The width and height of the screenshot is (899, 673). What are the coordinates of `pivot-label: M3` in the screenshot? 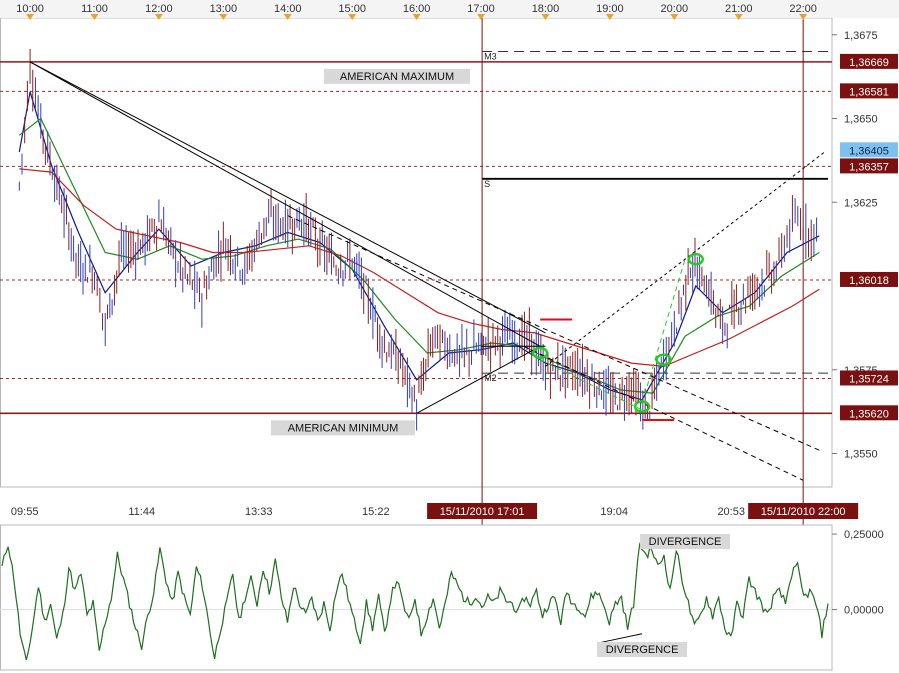 It's located at (490, 57).